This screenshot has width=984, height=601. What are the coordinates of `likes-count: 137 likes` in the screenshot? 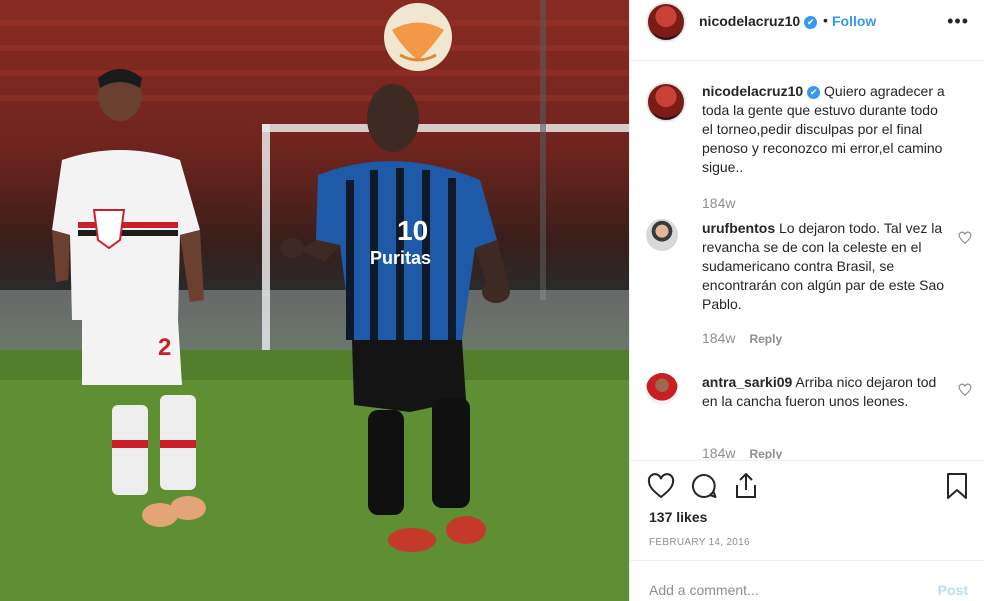 It's located at (678, 517).